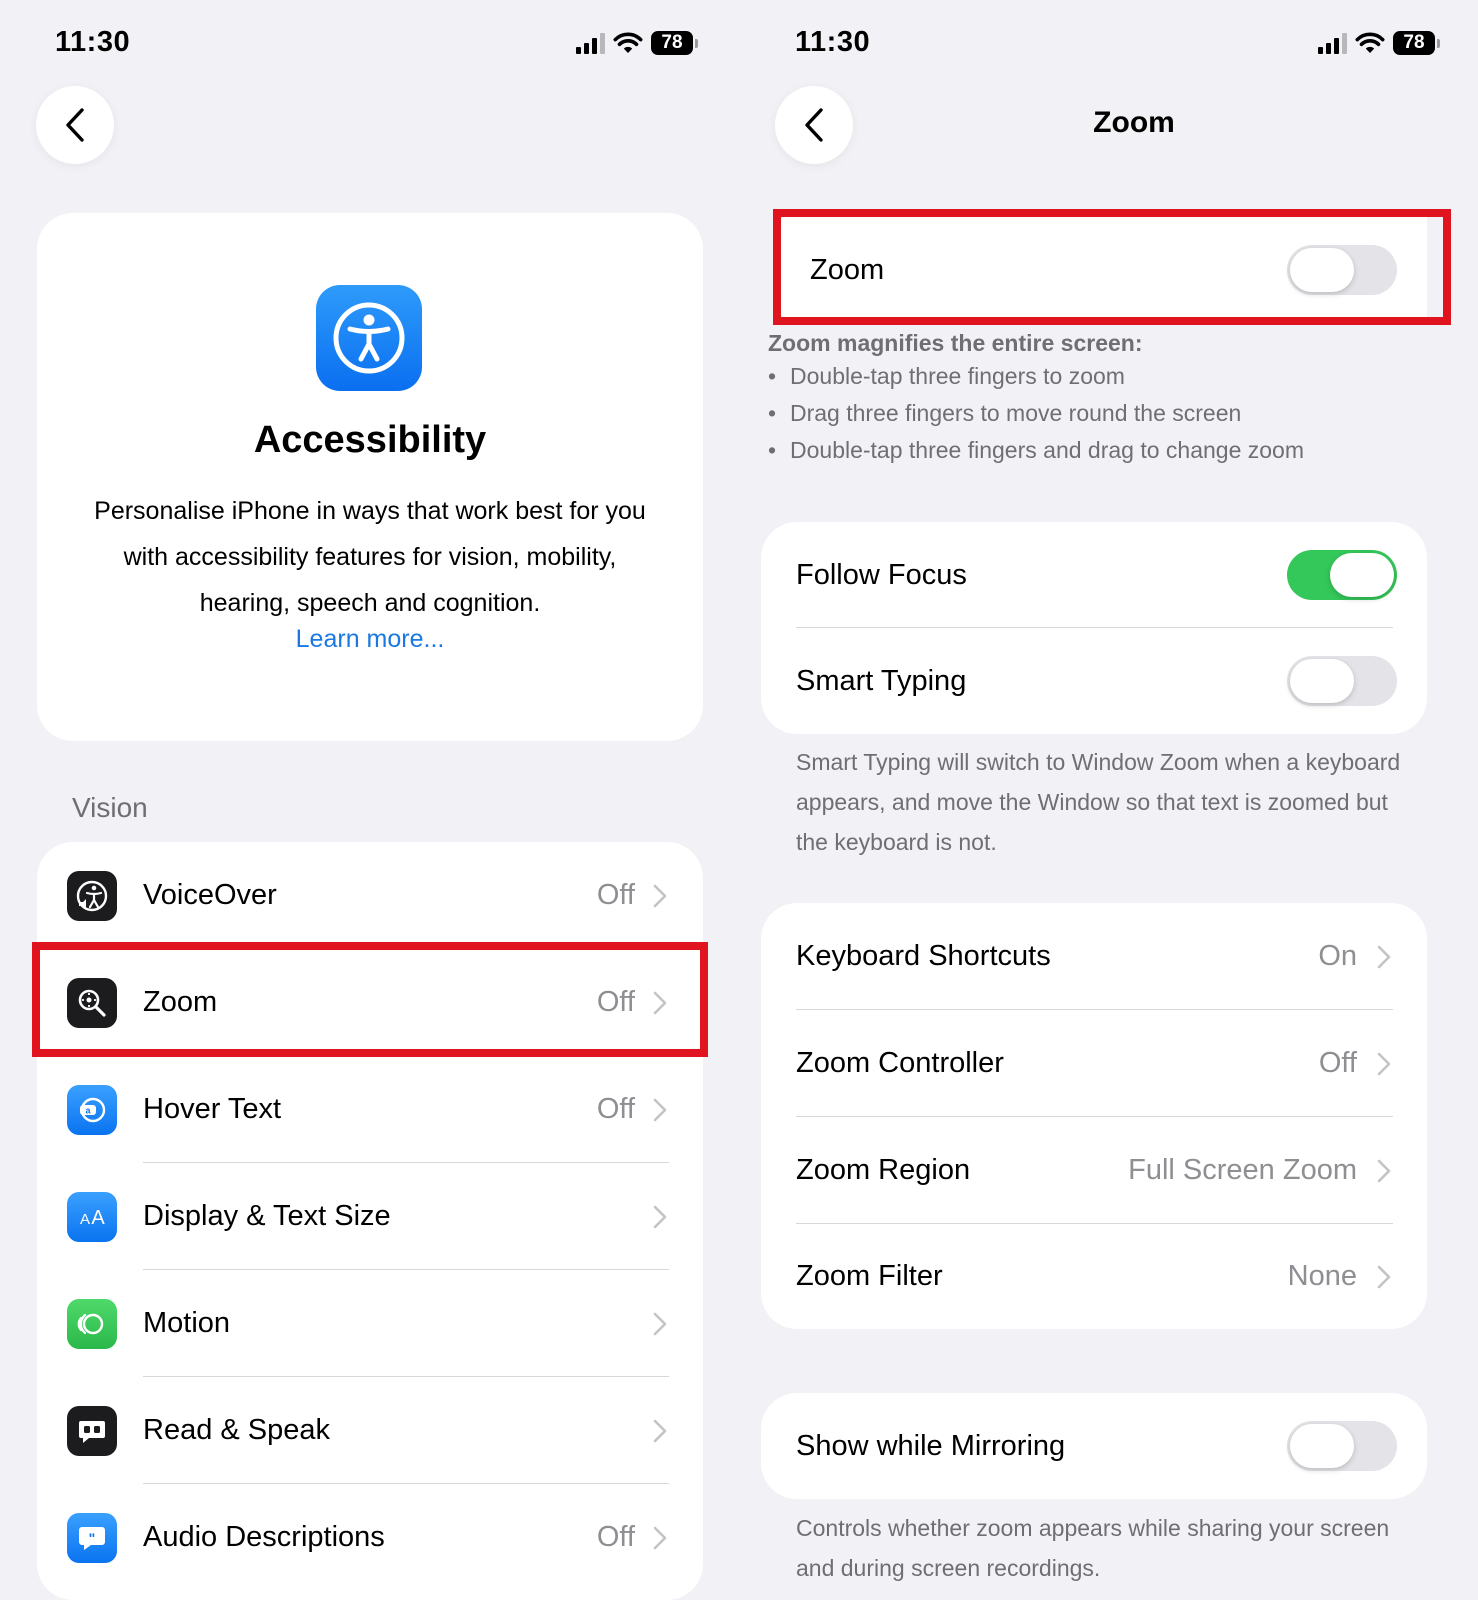 The height and width of the screenshot is (1600, 1478). What do you see at coordinates (1094, 1170) in the screenshot?
I see `list-item-zoom-region: Zoom Region Full Screen Zoom` at bounding box center [1094, 1170].